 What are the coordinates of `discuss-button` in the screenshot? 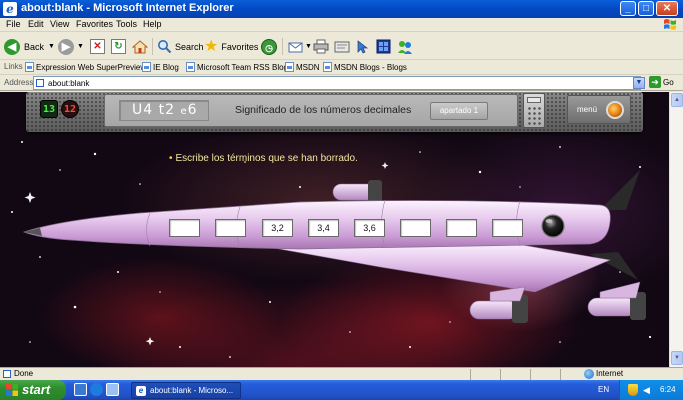 It's located at (362, 46).